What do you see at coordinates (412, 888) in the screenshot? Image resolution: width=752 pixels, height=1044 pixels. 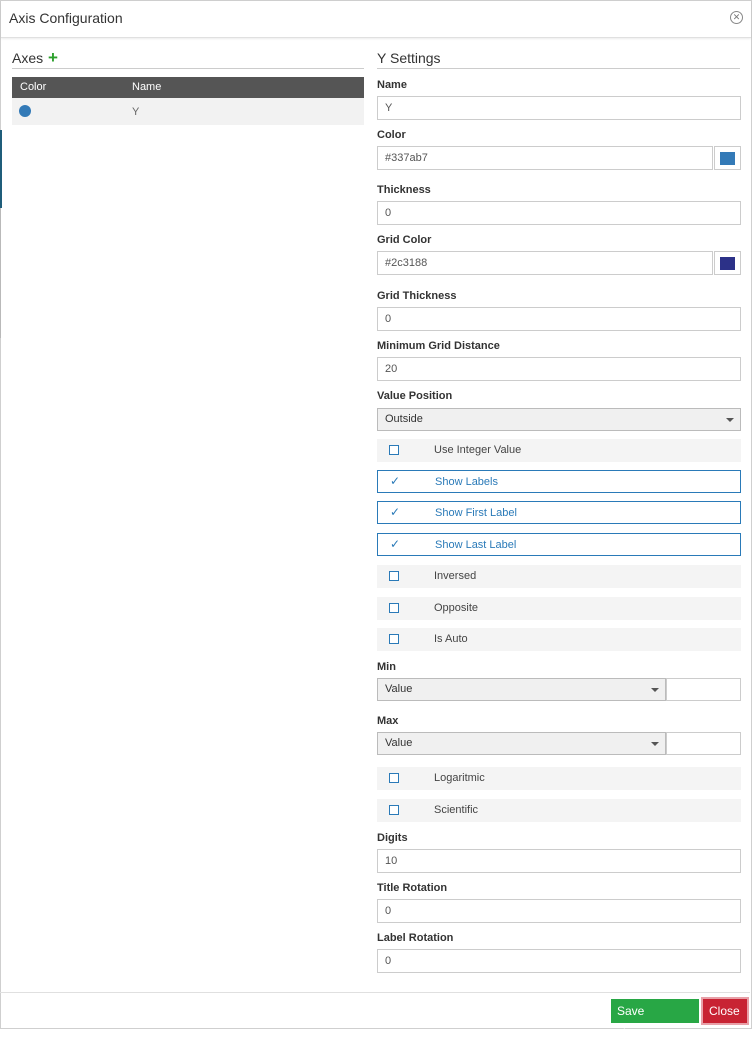 I see `title-rotation-label: Title Rotation` at bounding box center [412, 888].